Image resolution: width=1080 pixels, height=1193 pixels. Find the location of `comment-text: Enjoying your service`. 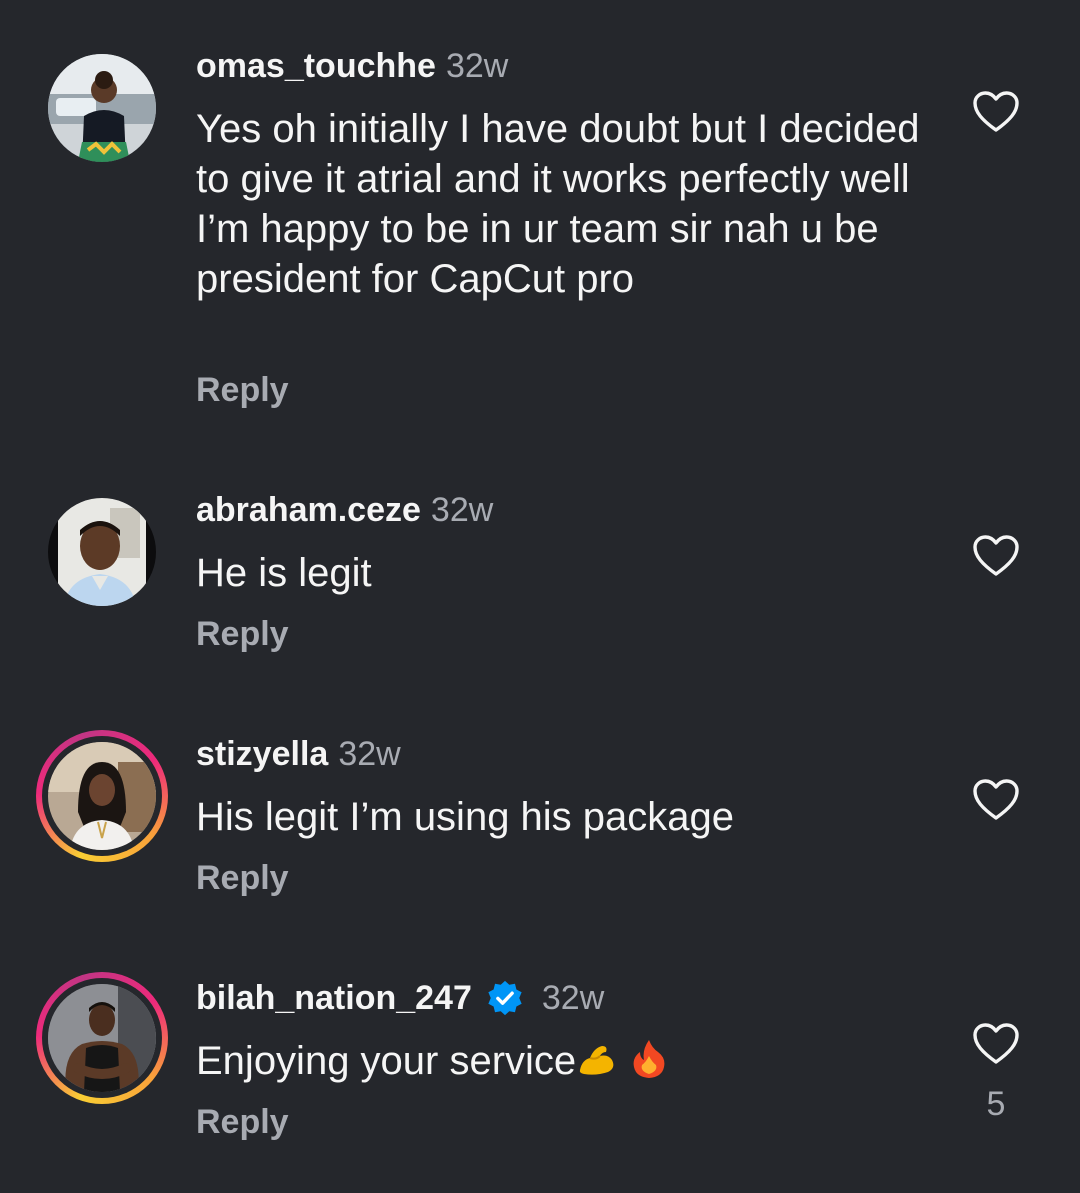

comment-text: Enjoying your service is located at coordinates (561, 1061).